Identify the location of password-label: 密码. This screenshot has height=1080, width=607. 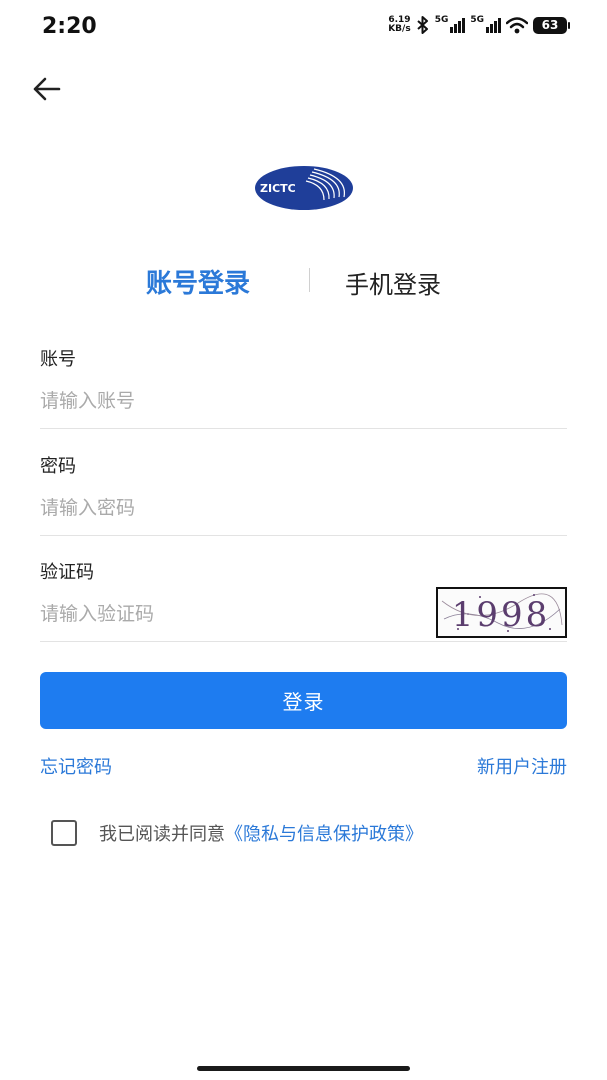
(58, 466).